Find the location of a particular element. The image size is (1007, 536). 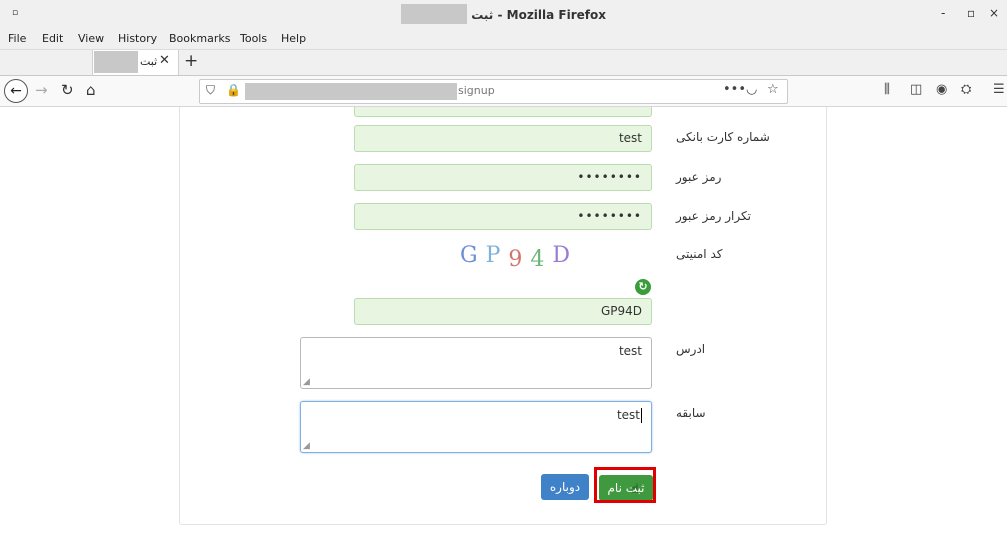

captcha-char: D is located at coordinates (565, 255).